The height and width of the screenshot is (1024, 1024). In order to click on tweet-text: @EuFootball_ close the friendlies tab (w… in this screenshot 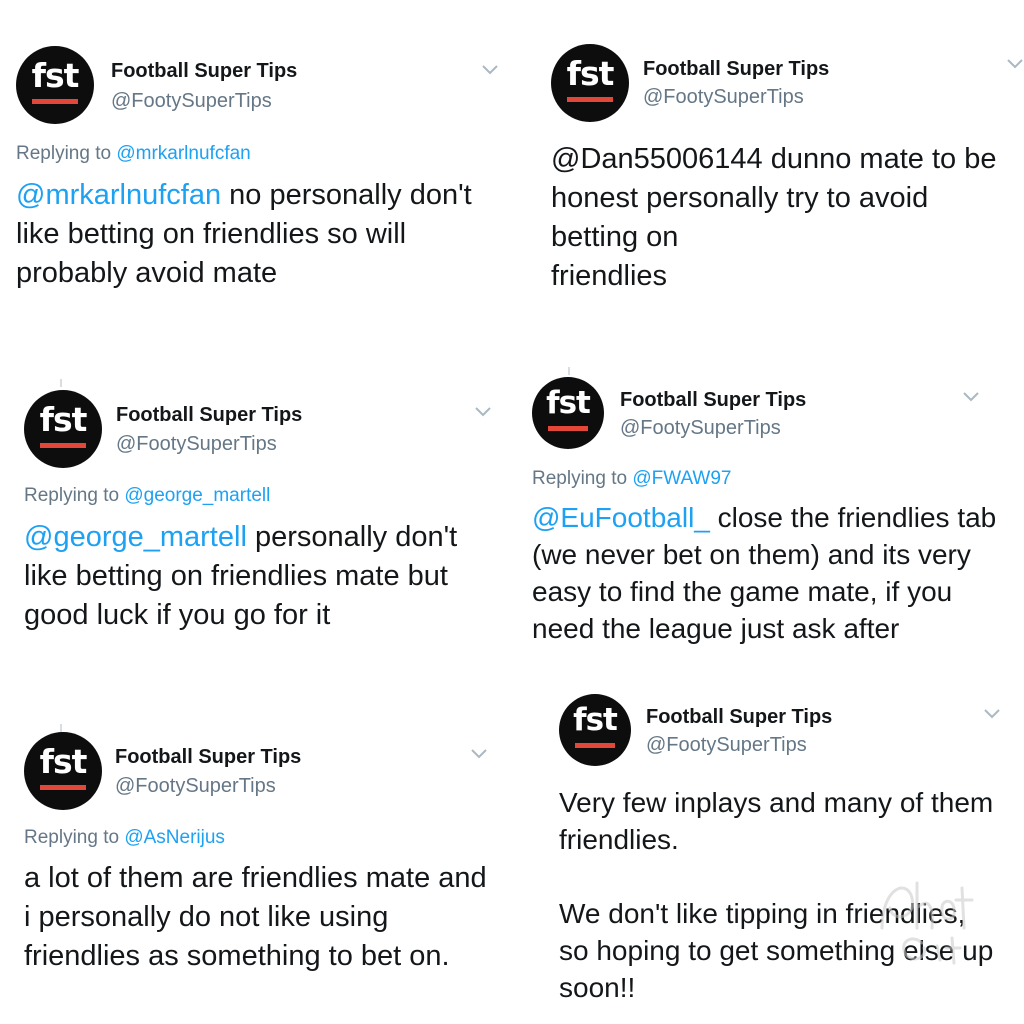, I will do `click(767, 573)`.